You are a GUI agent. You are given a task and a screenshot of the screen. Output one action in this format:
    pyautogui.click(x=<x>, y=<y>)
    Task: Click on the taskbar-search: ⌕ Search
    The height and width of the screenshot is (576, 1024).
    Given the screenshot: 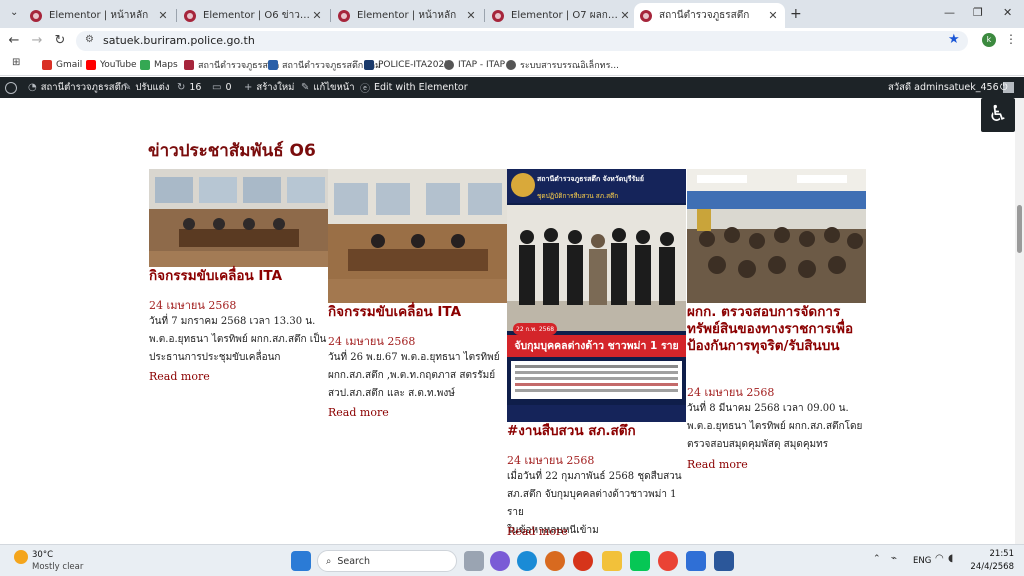 What is the action you would take?
    pyautogui.click(x=387, y=561)
    